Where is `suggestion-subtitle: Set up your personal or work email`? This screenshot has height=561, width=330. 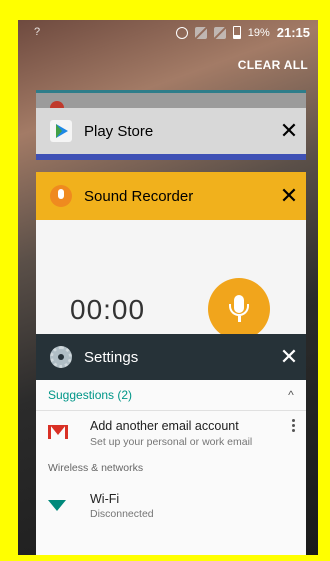
suggestion-subtitle: Set up your personal or work email is located at coordinates (171, 442).